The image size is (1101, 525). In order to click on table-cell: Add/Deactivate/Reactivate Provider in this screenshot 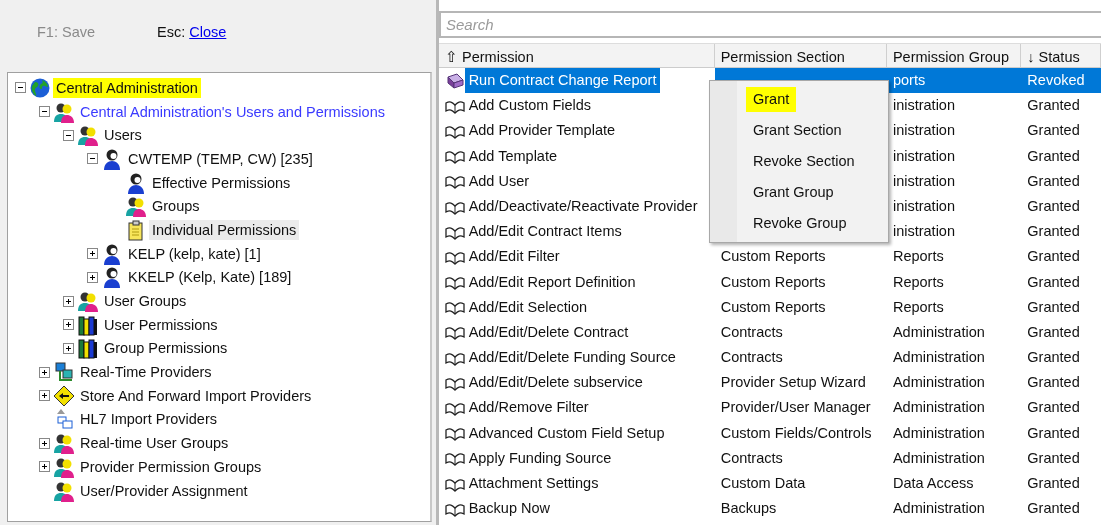, I will do `click(583, 206)`.